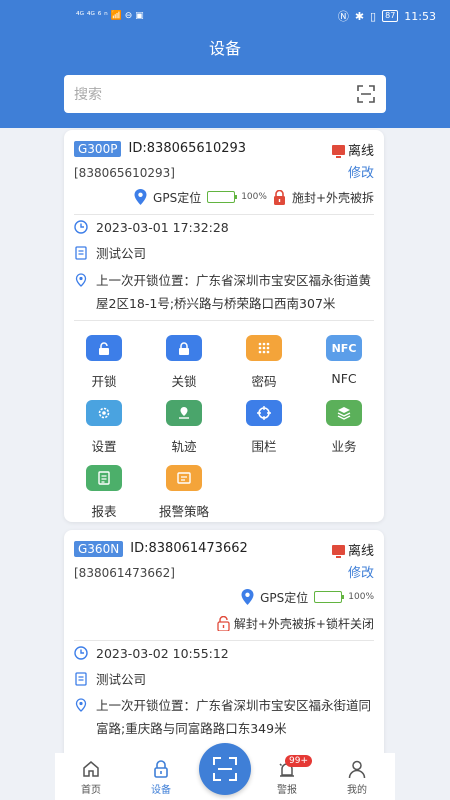 This screenshot has height=800, width=450. Describe the element at coordinates (99, 548) in the screenshot. I see `device-model-tag: G360N` at that location.